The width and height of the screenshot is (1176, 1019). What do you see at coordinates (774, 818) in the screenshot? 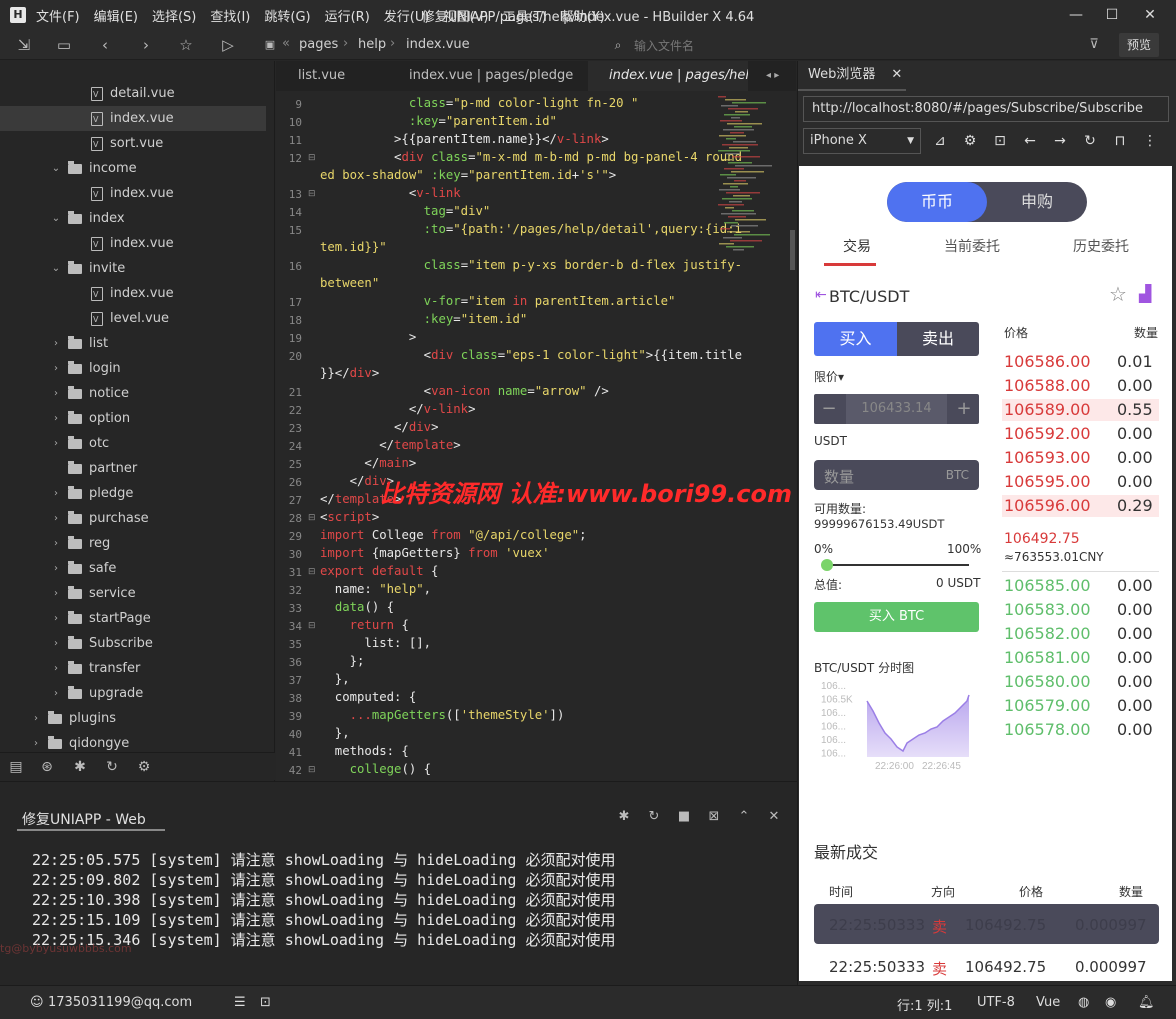
I see `close-panel-icon: ✕` at bounding box center [774, 818].